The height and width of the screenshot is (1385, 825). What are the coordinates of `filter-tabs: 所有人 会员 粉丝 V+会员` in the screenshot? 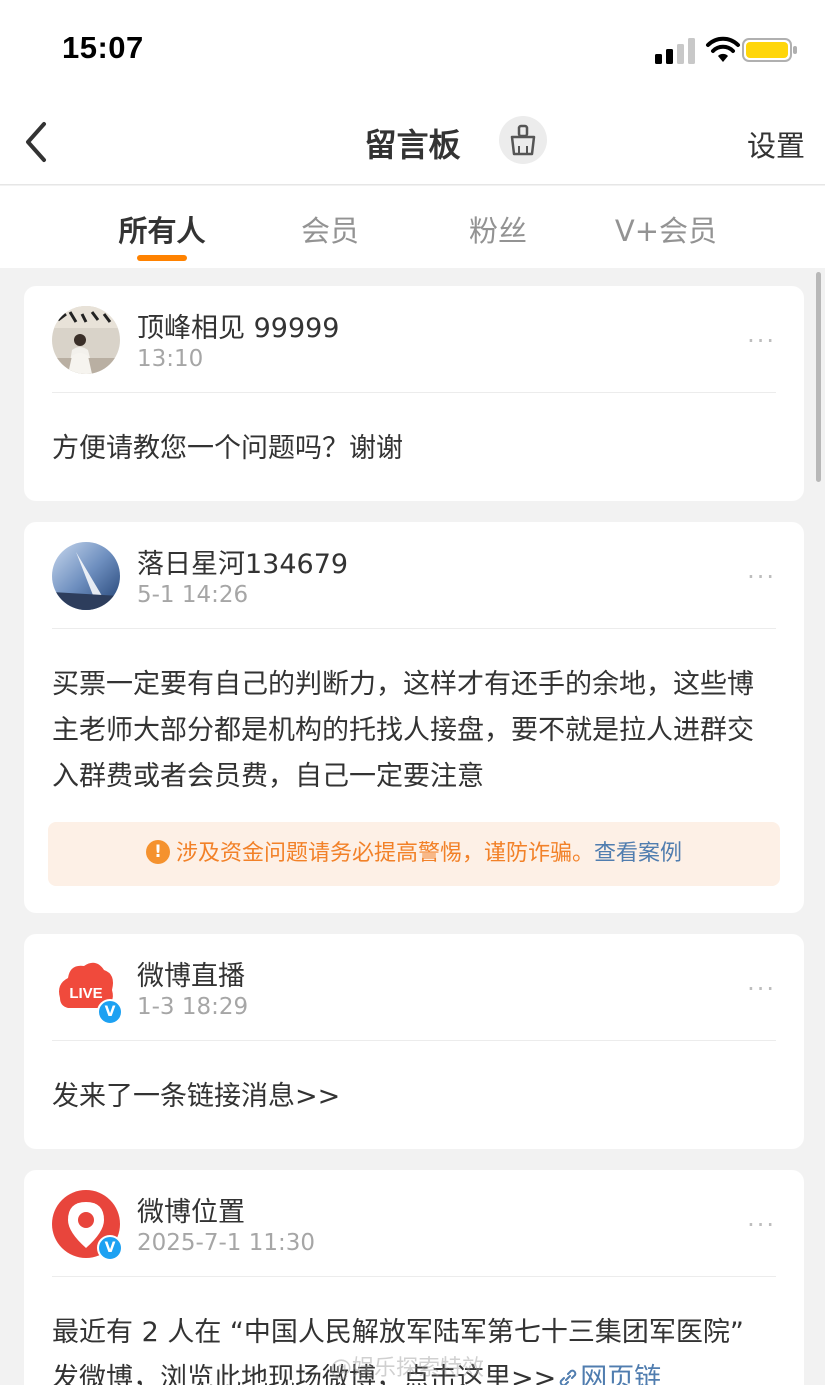 It's located at (412, 227).